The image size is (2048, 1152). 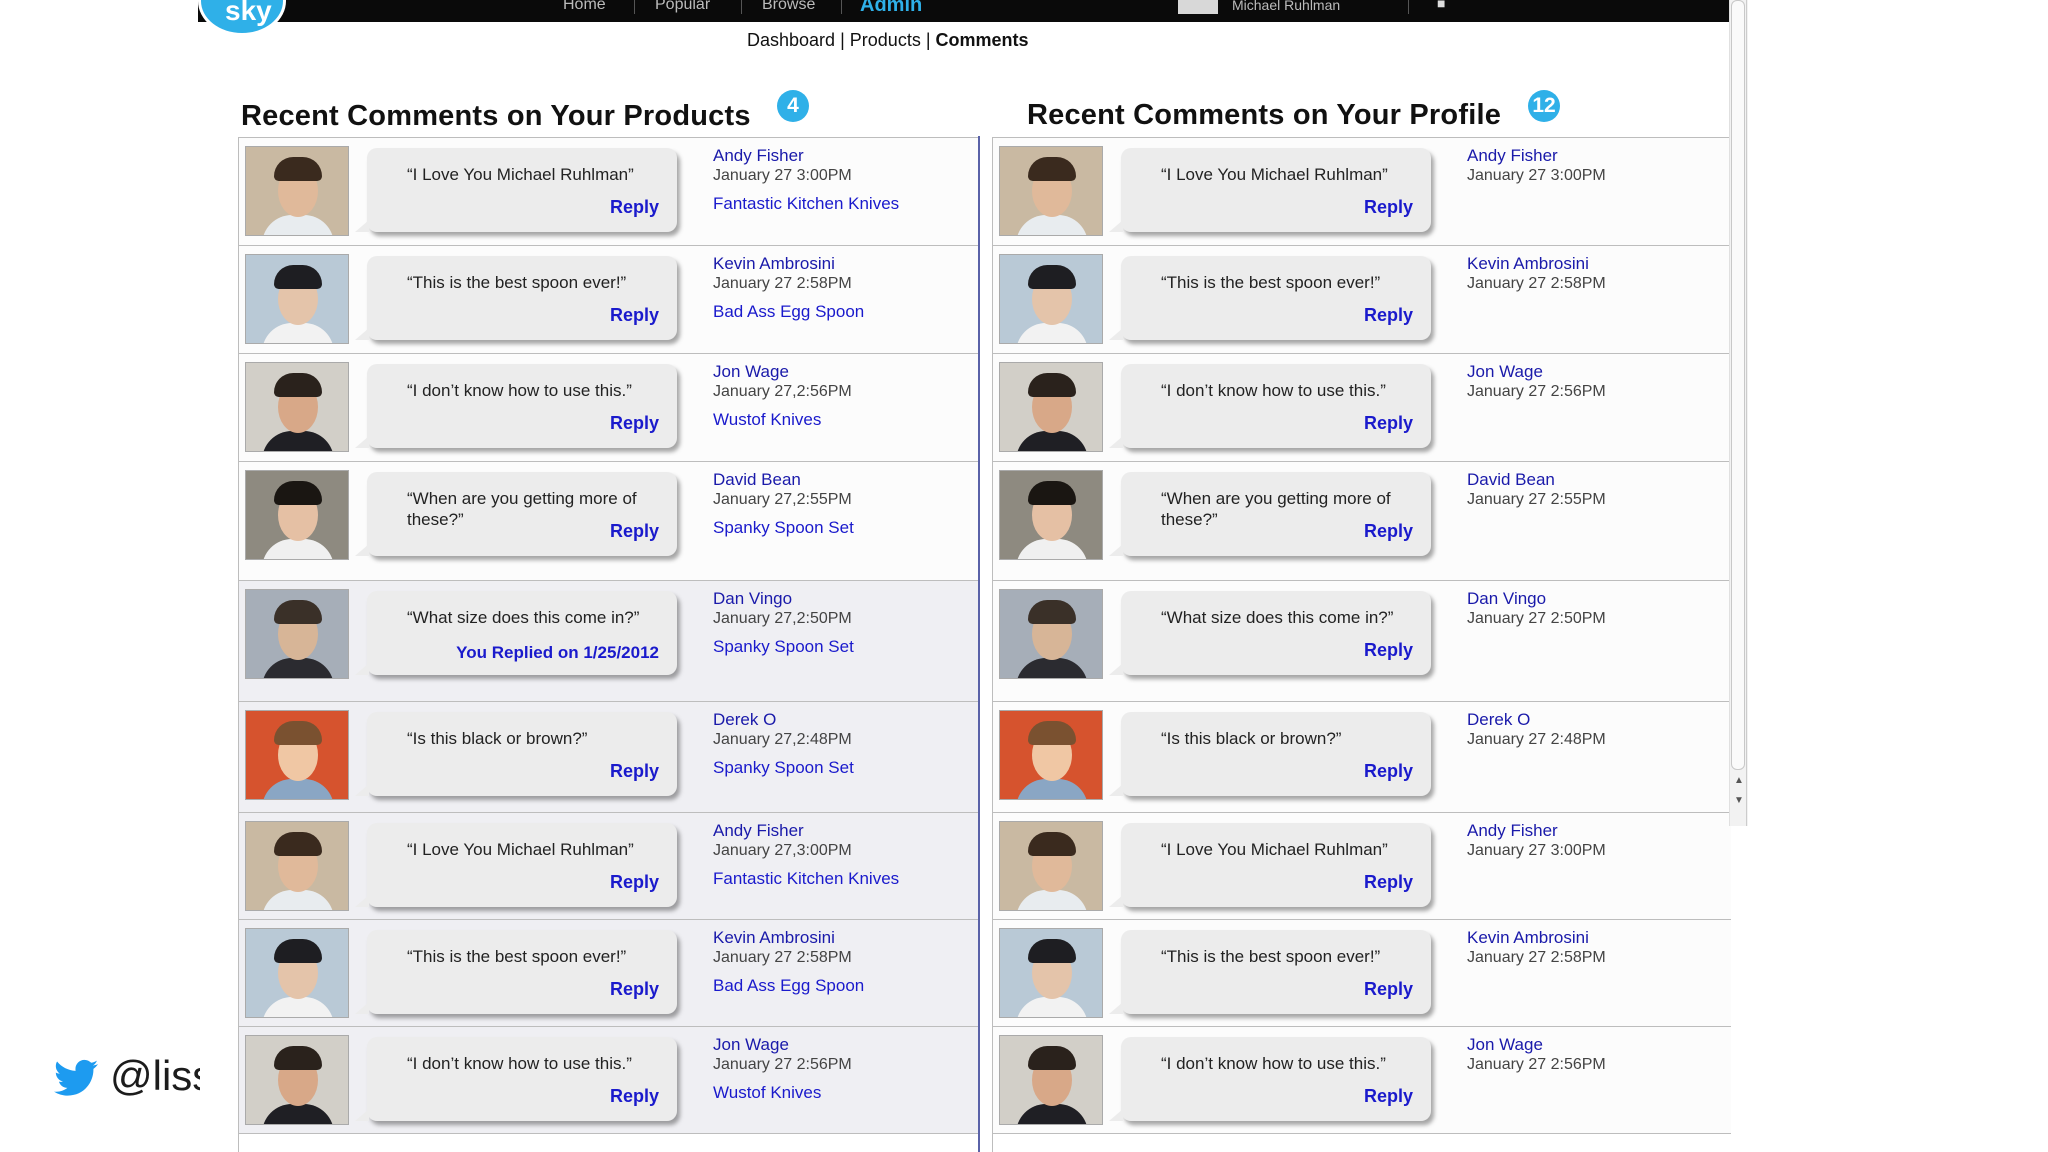 What do you see at coordinates (788, 11) in the screenshot?
I see `nav-browse: Browse` at bounding box center [788, 11].